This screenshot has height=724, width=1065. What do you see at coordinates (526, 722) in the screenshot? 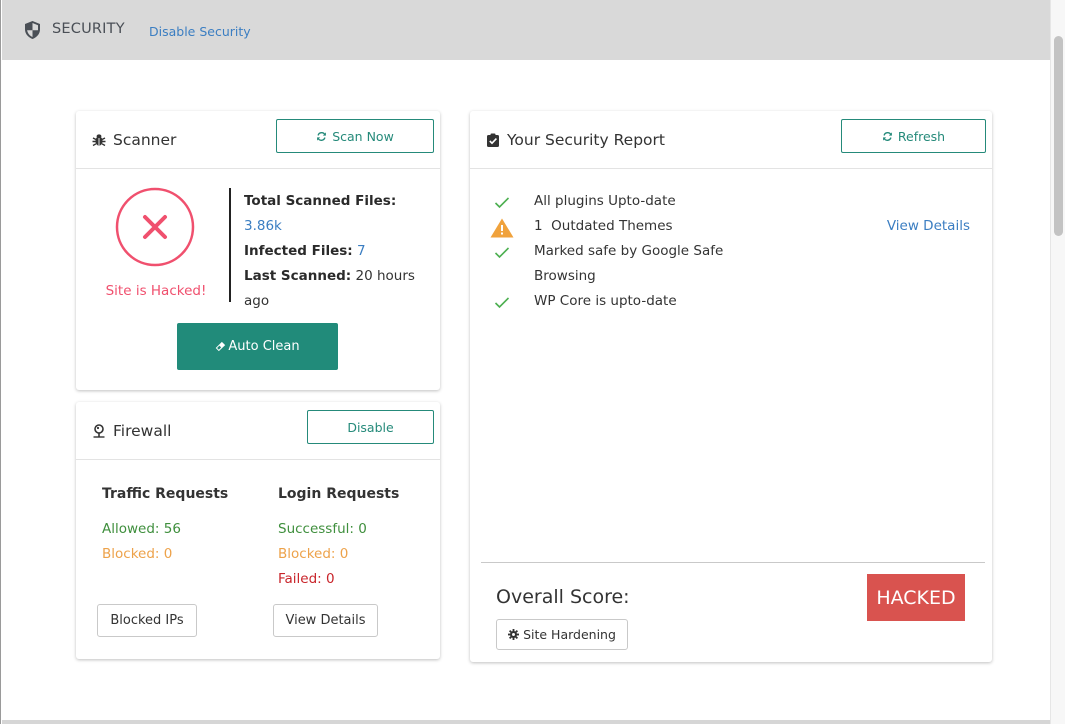
I see `bottom-border` at bounding box center [526, 722].